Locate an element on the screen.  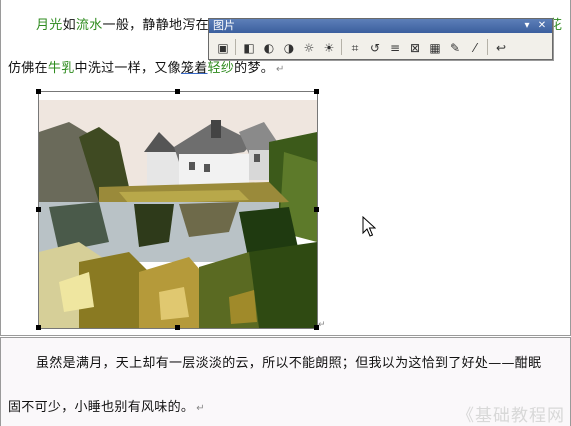
more-contrast-icon: ◐ is located at coordinates (269, 48).